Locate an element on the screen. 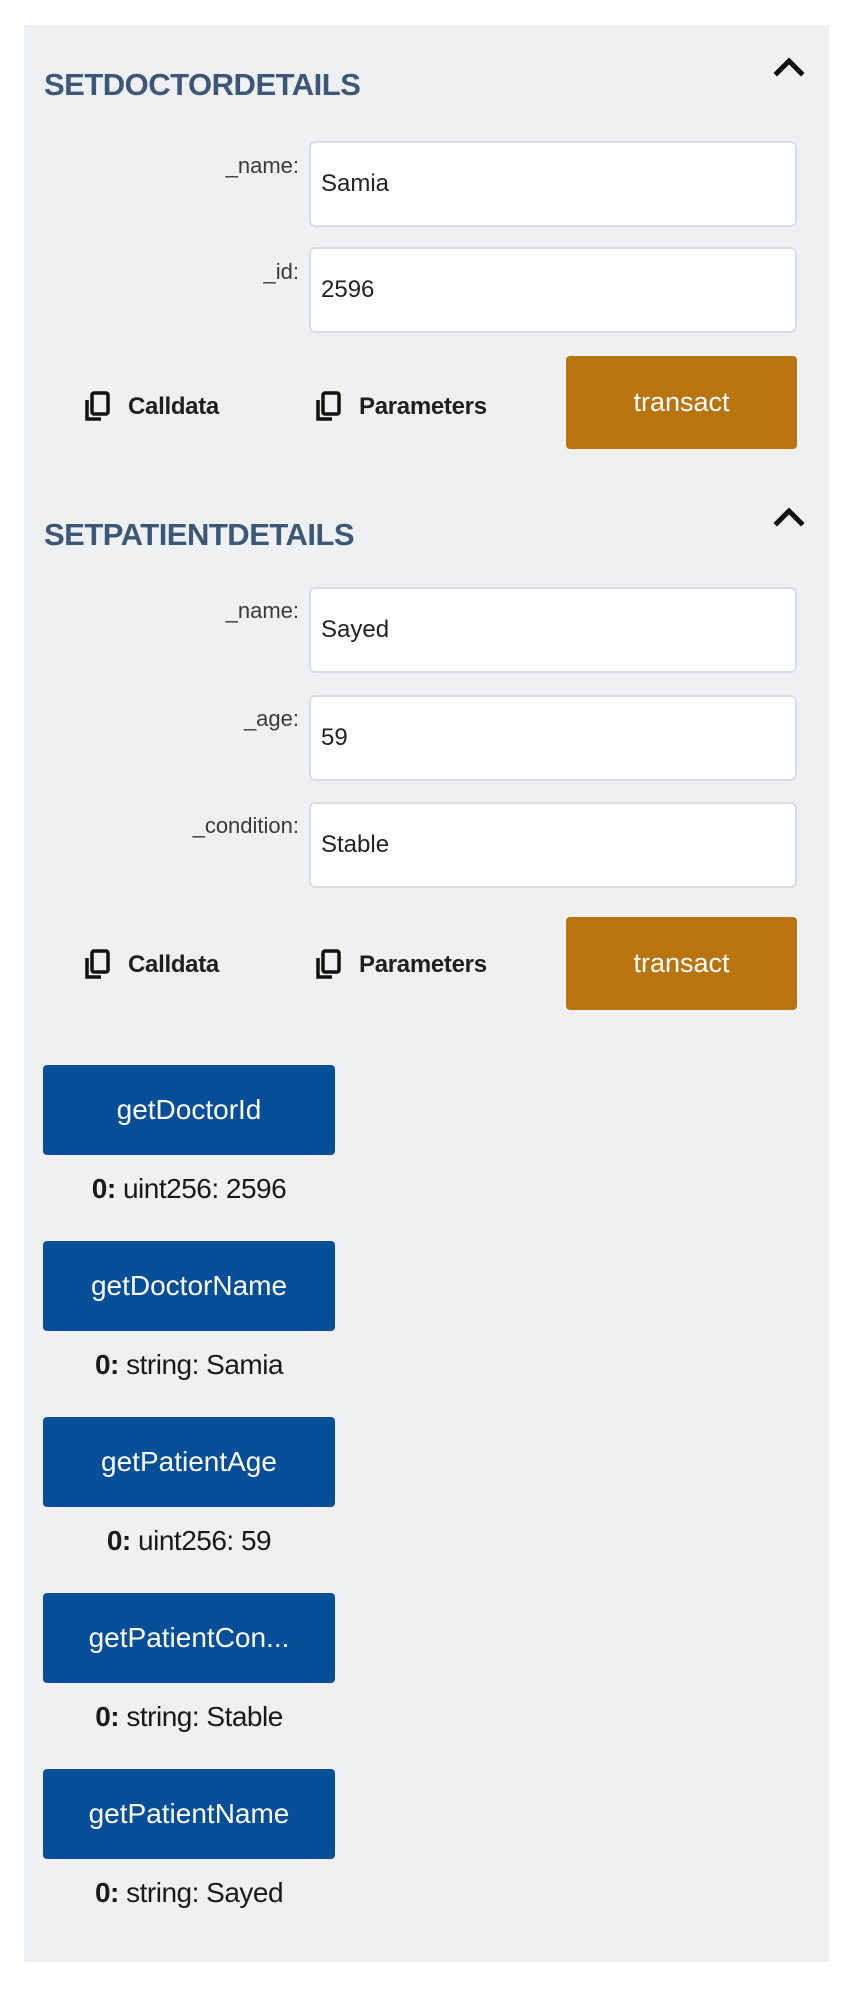  result-value: string: Stable is located at coordinates (204, 1716).